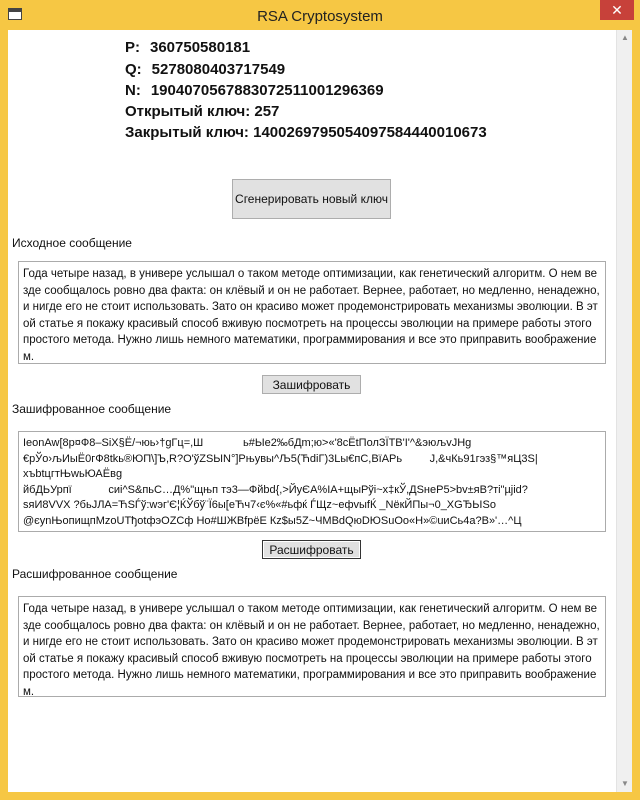 Image resolution: width=640 pixels, height=800 pixels. I want to click on public-key-value: 257, so click(267, 111).